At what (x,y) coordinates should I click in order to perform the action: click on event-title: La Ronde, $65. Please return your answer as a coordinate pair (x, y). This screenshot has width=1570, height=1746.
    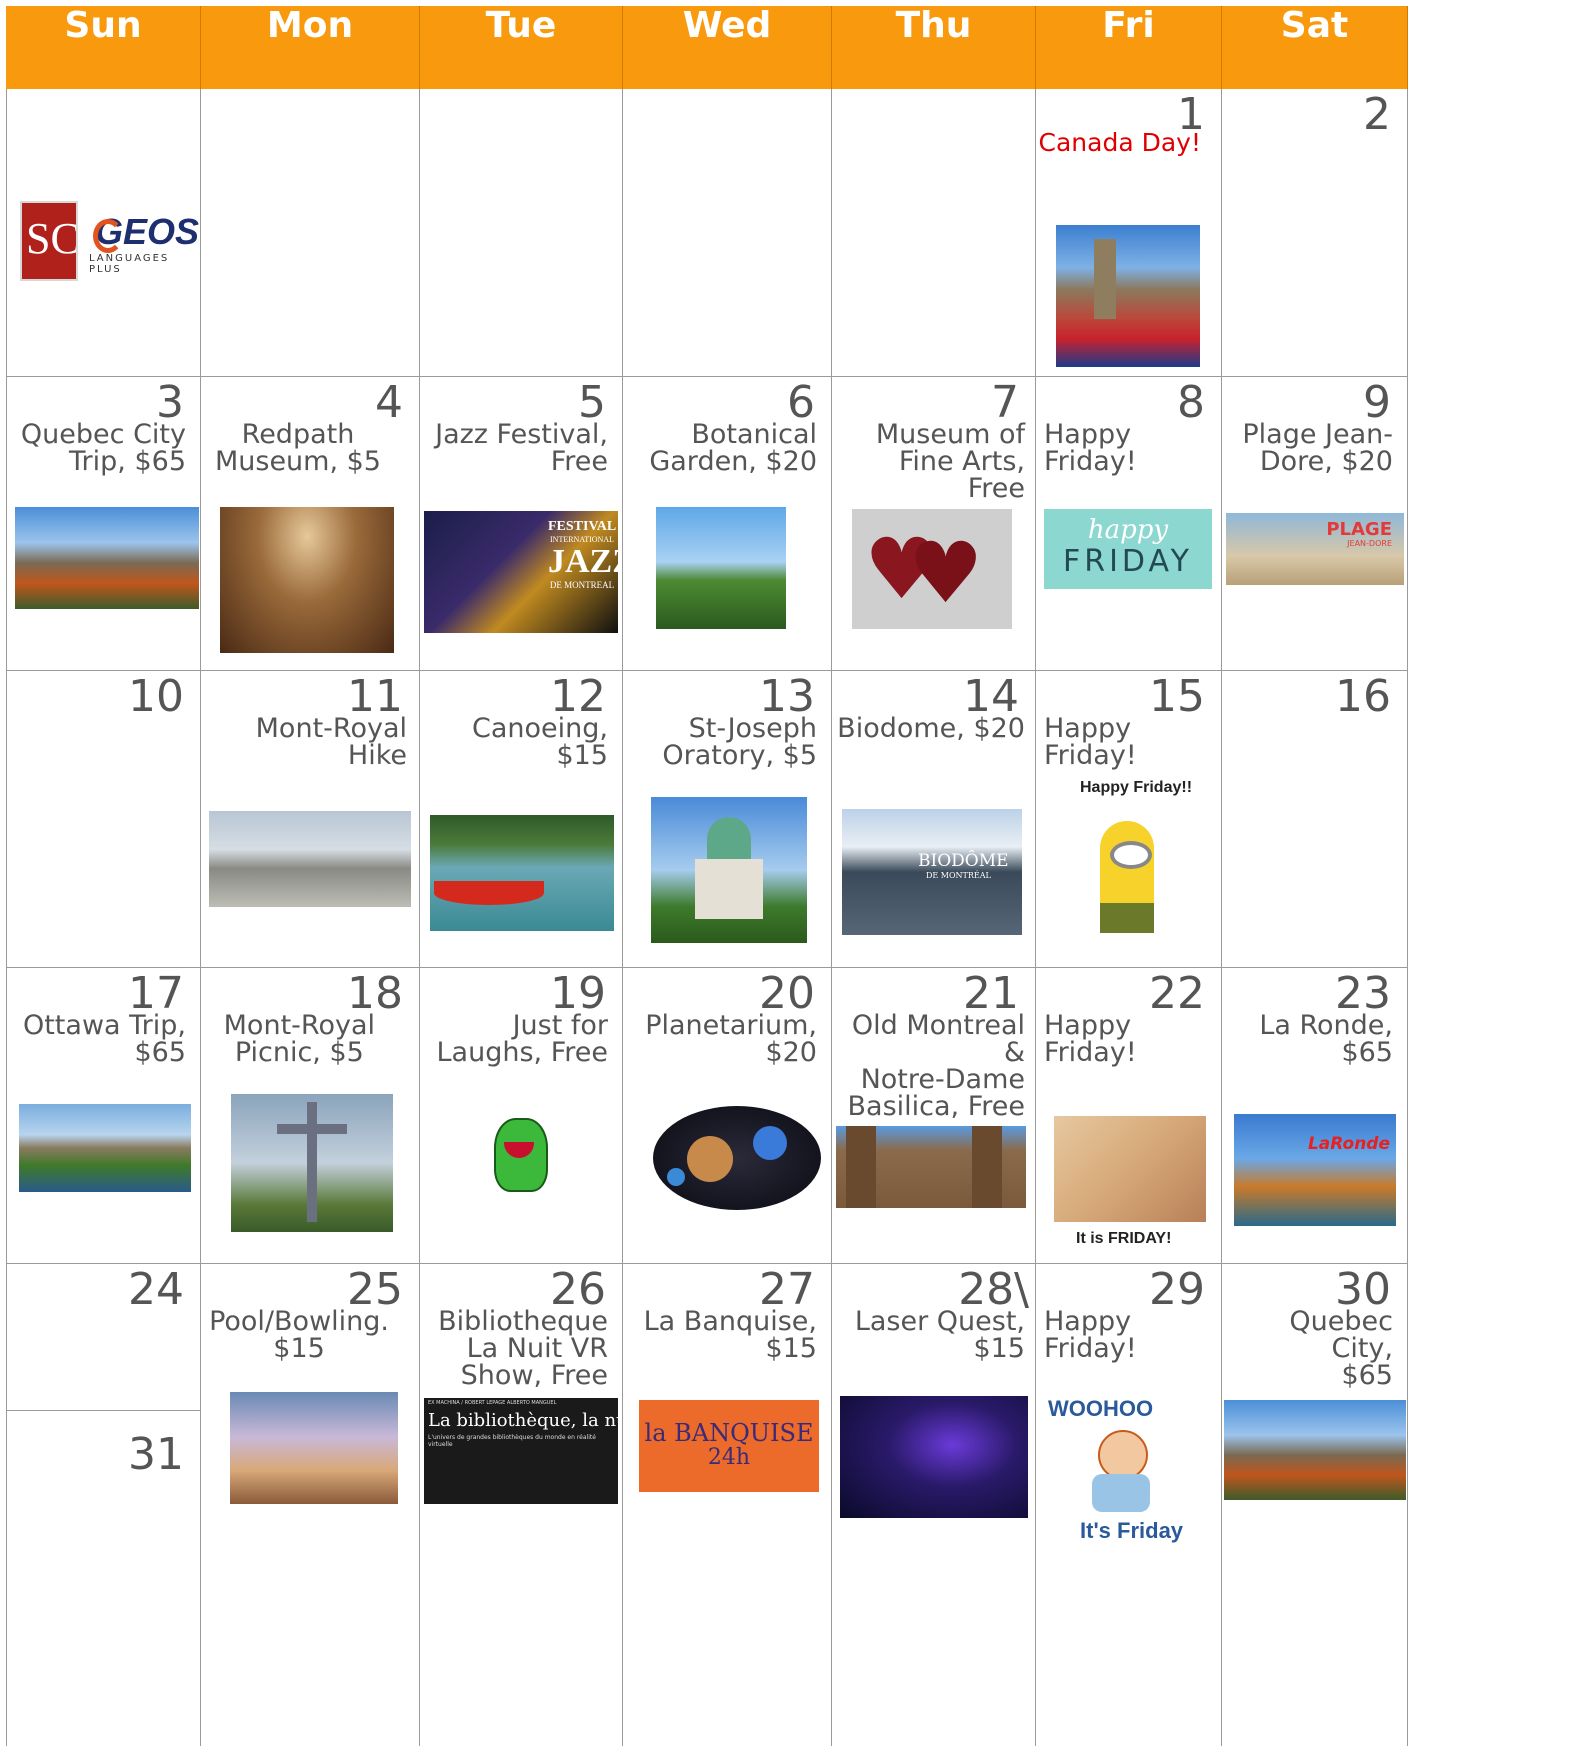
    Looking at the image, I should click on (1326, 1039).